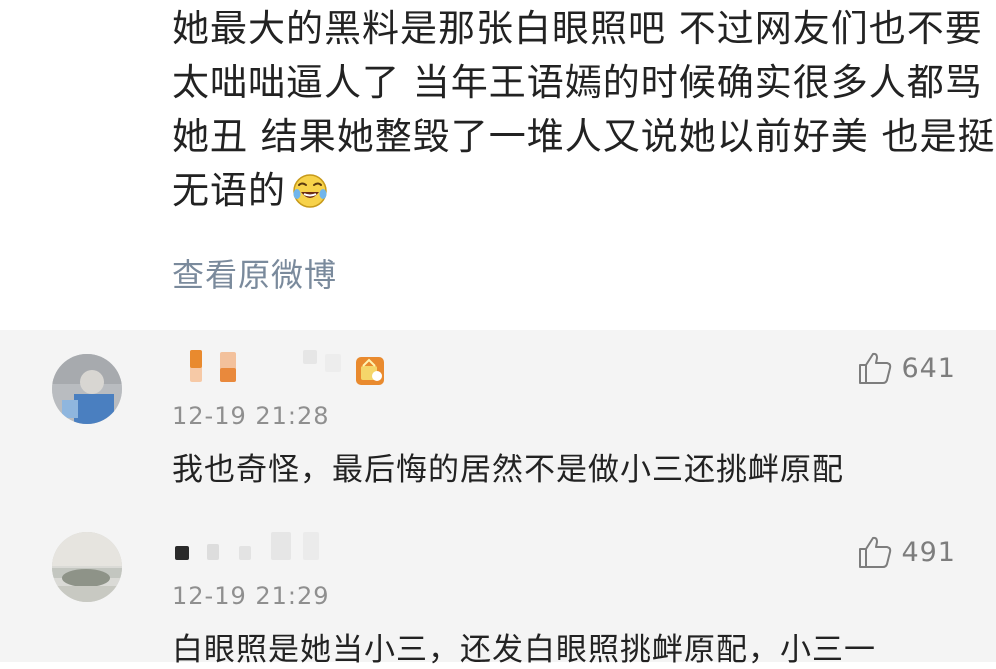 This screenshot has width=996, height=669. What do you see at coordinates (508, 470) in the screenshot?
I see `comment-text: 我也奇怪，最后悔的居然不是做小三还挑衅原配` at bounding box center [508, 470].